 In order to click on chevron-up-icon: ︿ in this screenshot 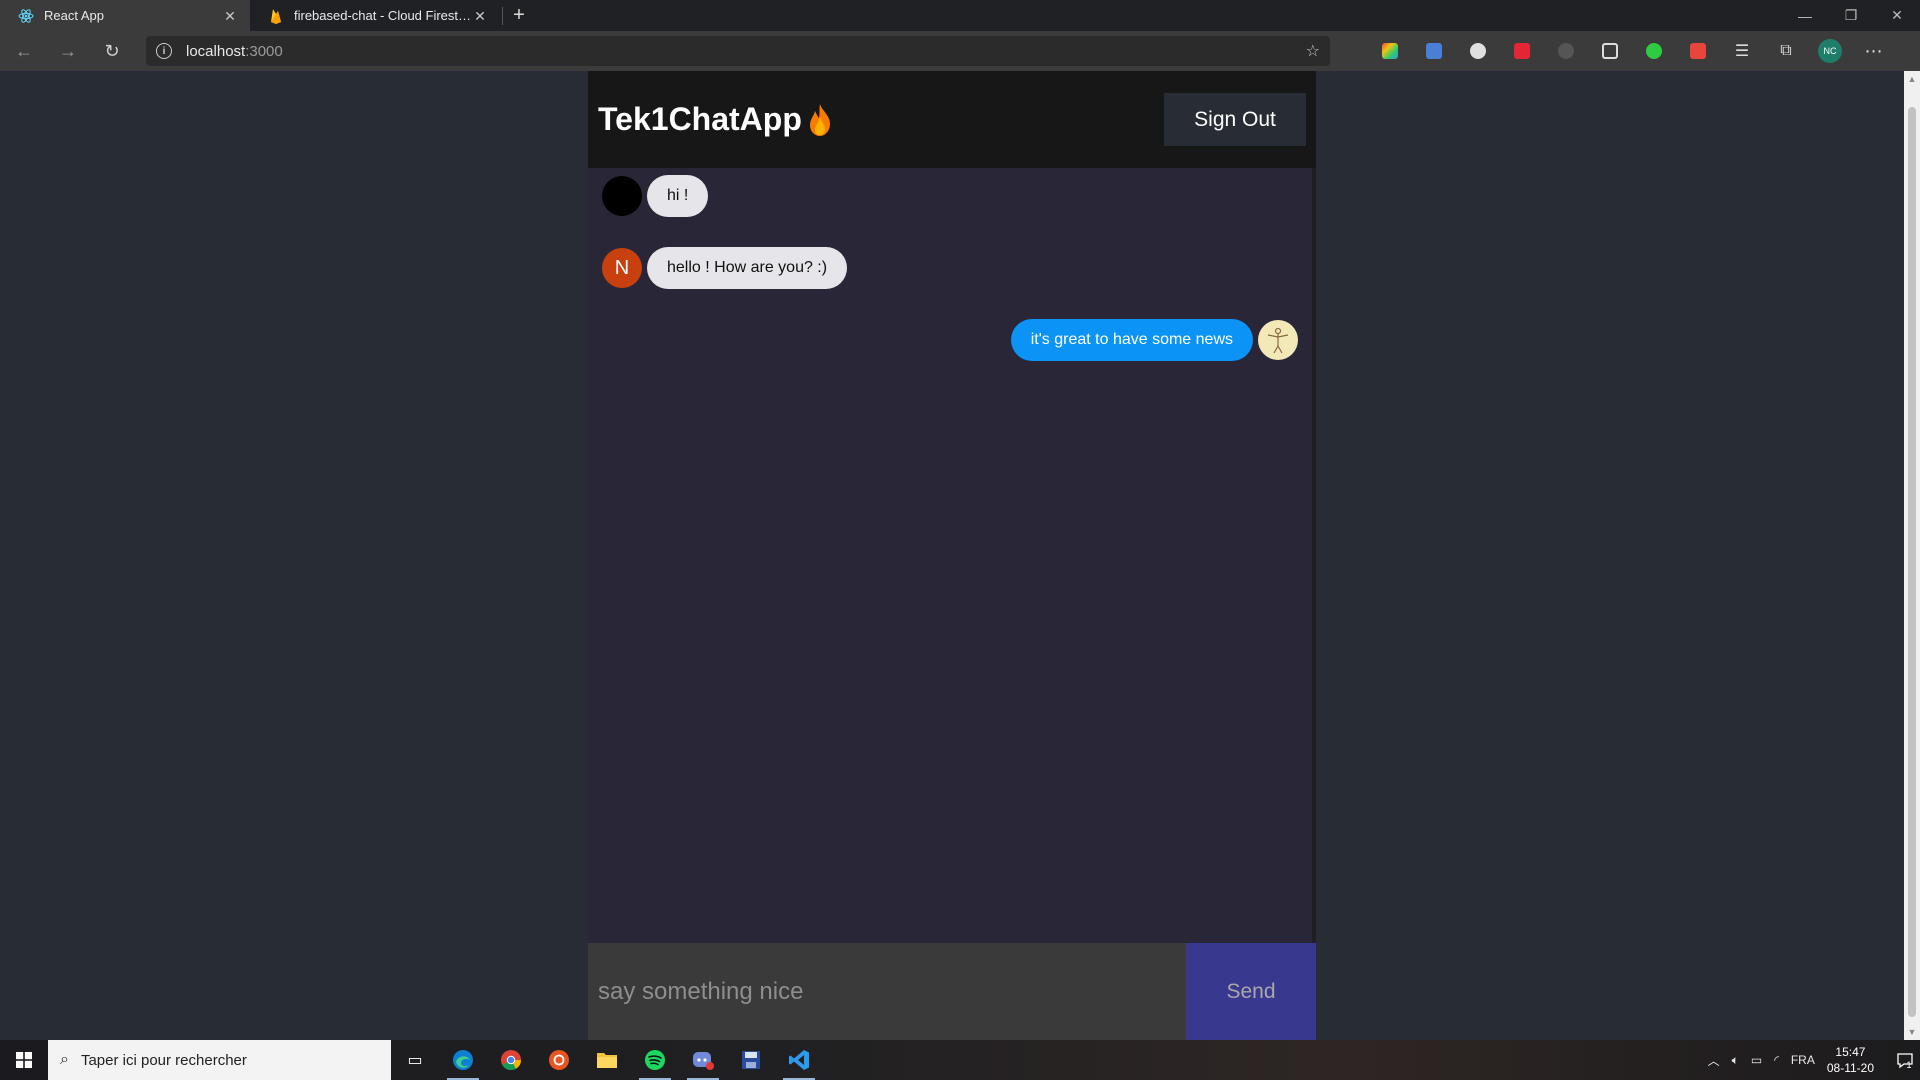, I will do `click(1714, 1060)`.